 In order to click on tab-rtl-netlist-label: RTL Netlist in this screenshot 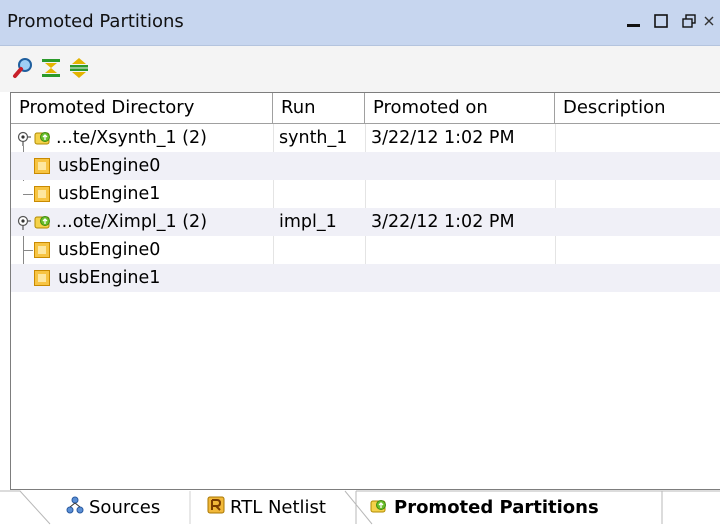, I will do `click(278, 507)`.